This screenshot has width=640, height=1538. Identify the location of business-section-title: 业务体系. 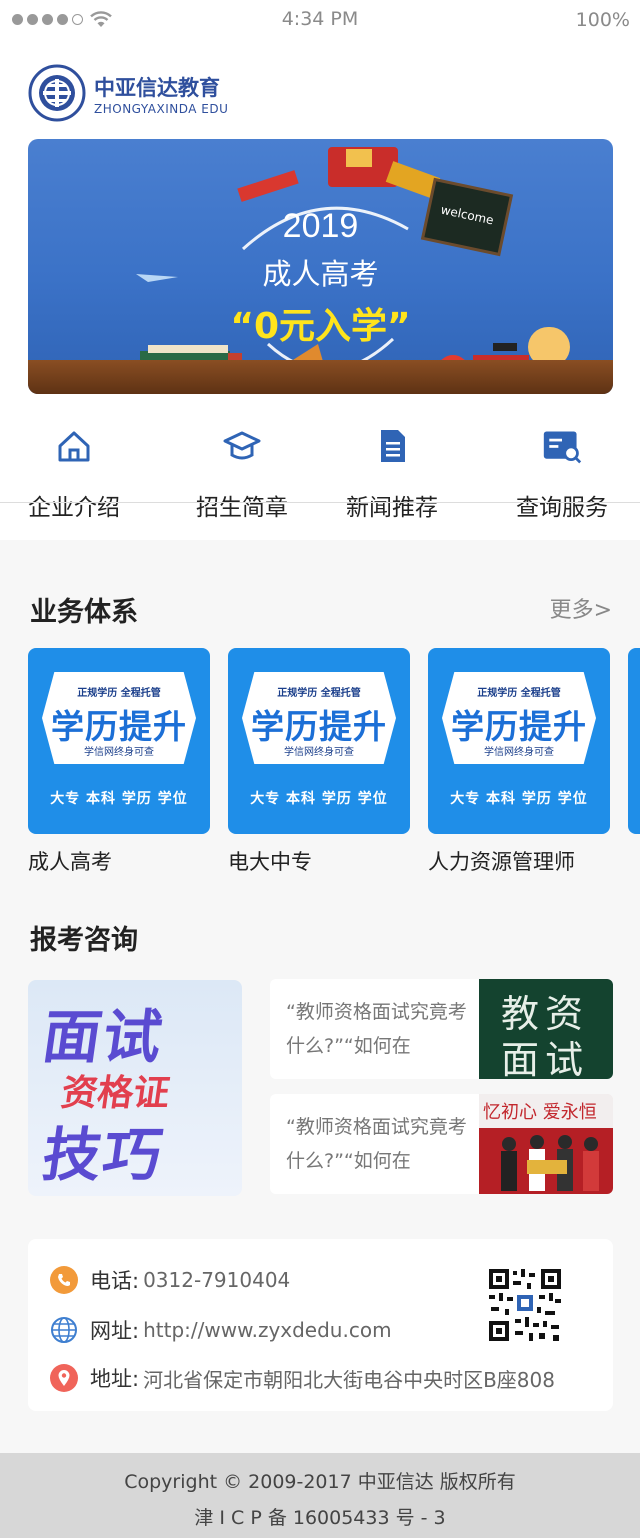
(84, 612).